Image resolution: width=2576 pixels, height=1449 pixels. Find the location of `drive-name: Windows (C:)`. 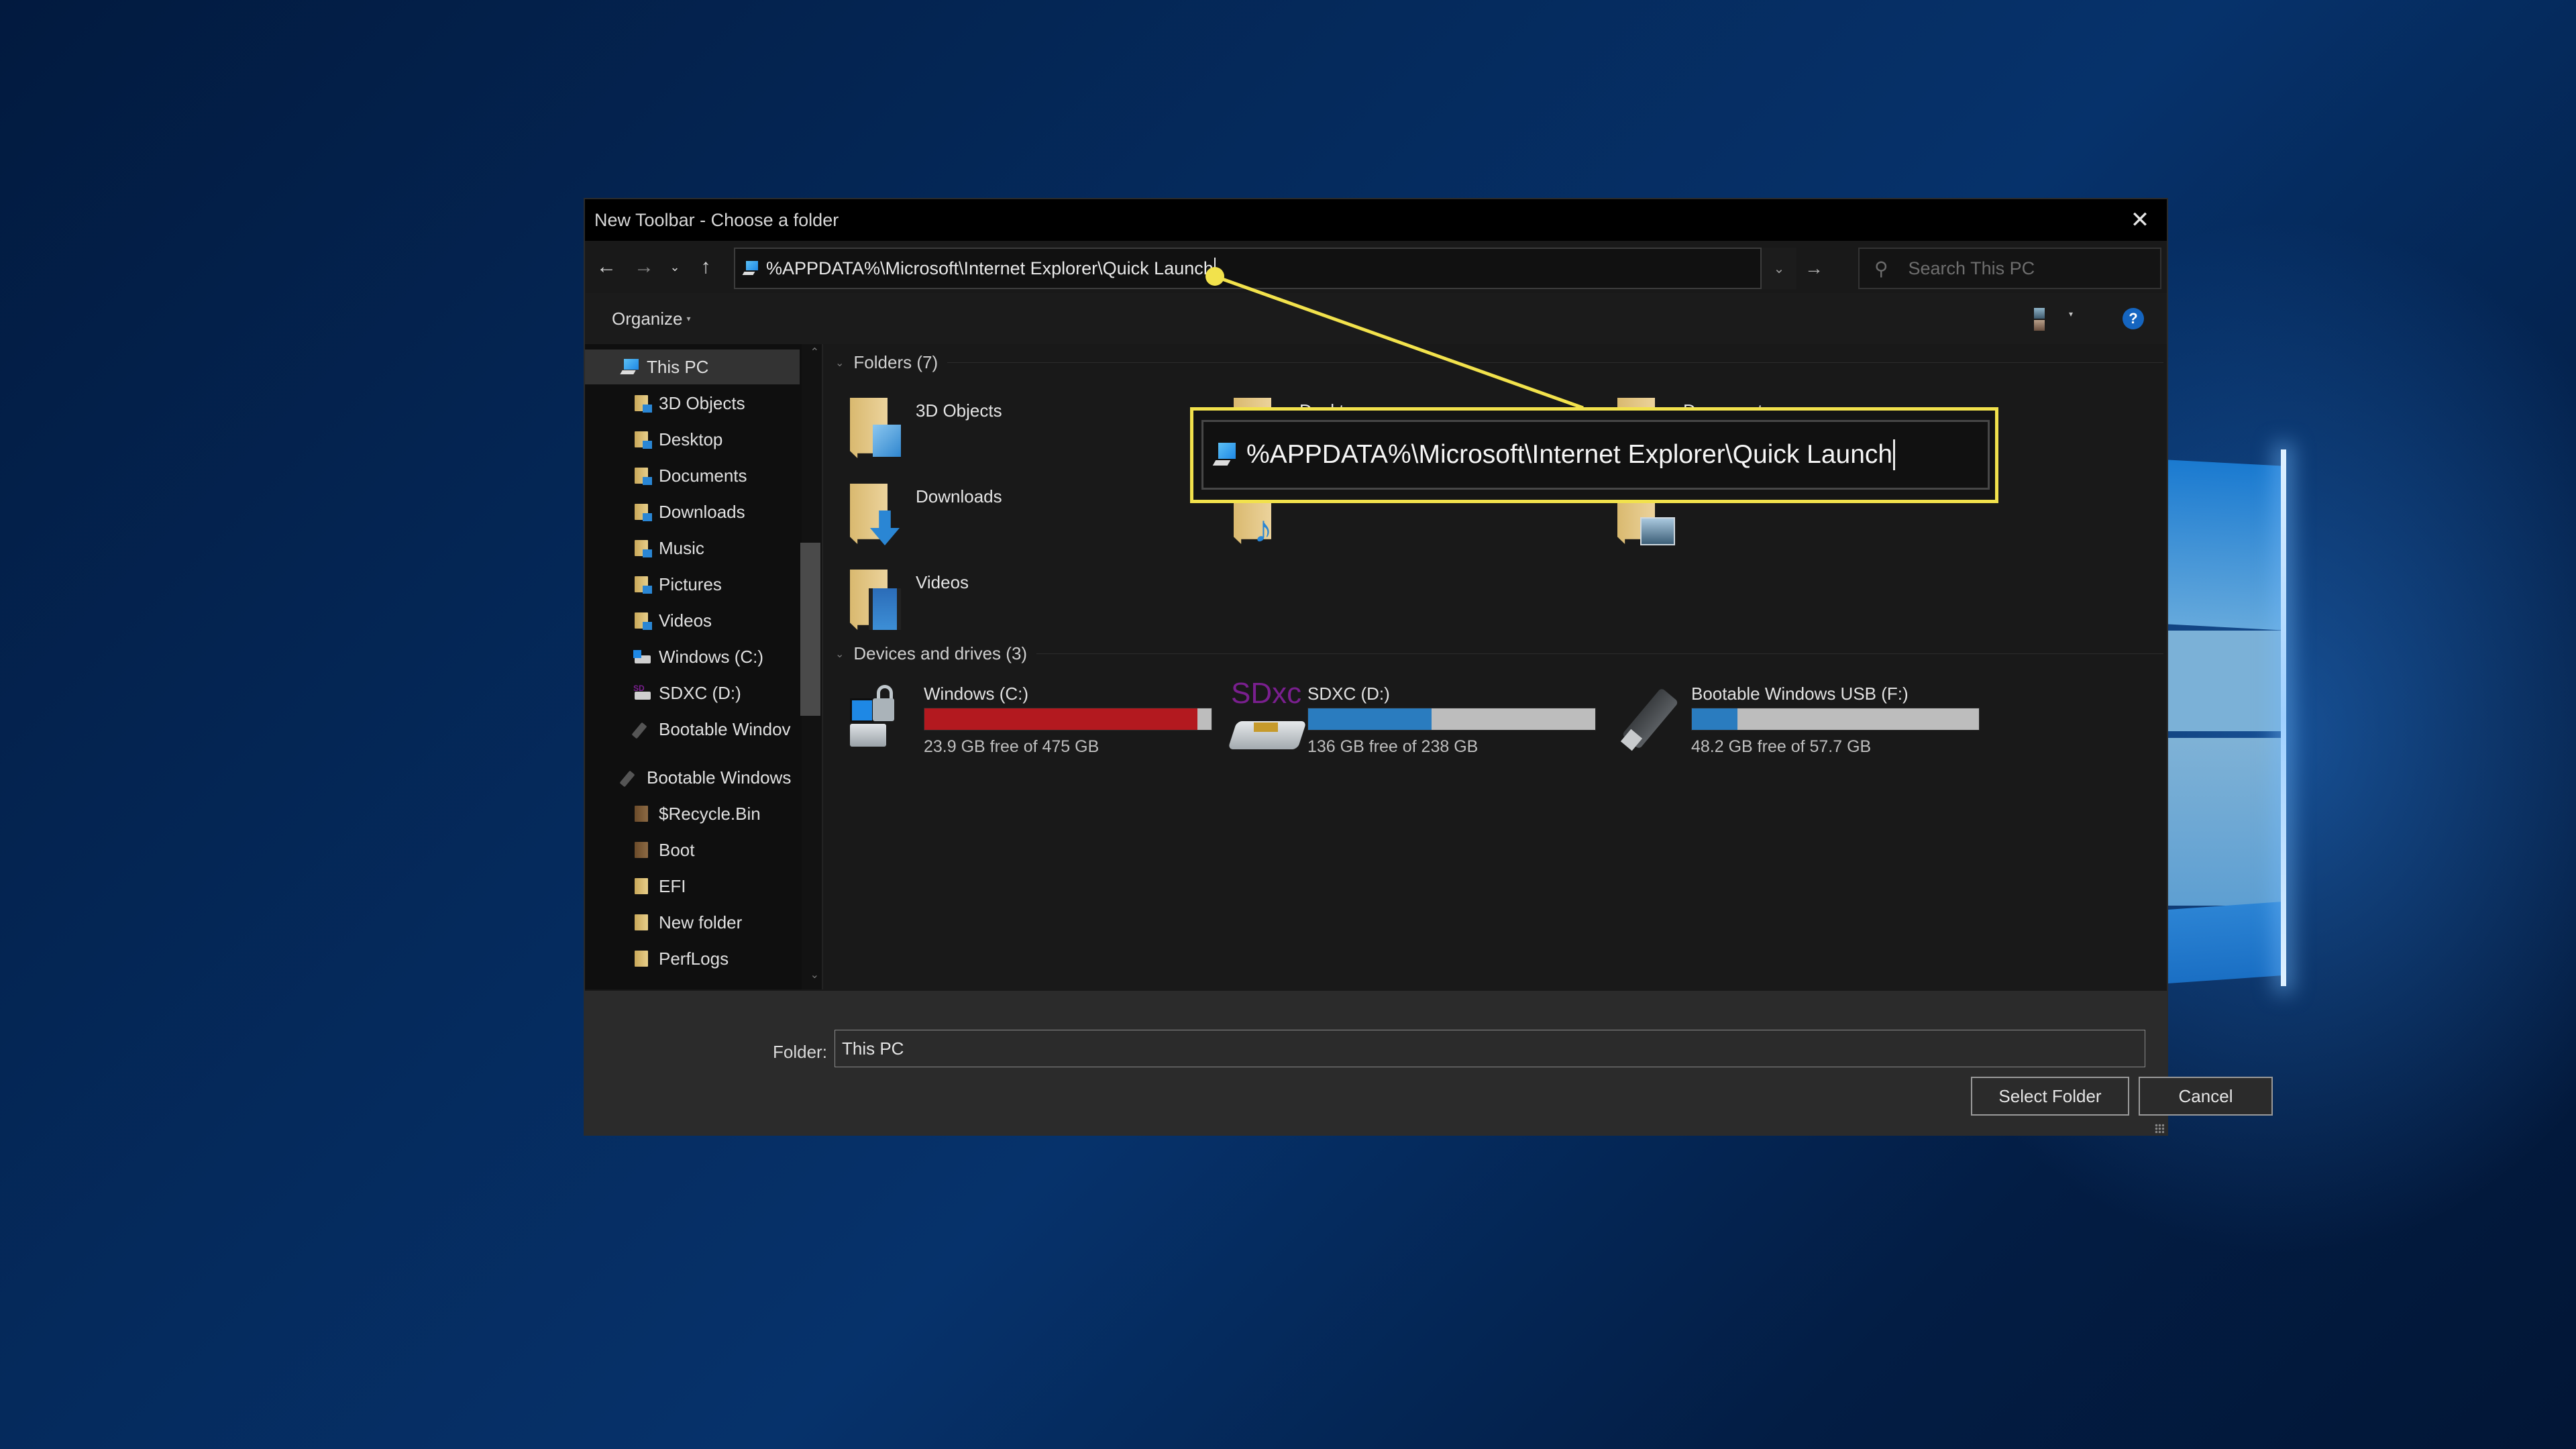

drive-name: Windows (C:) is located at coordinates (976, 694).